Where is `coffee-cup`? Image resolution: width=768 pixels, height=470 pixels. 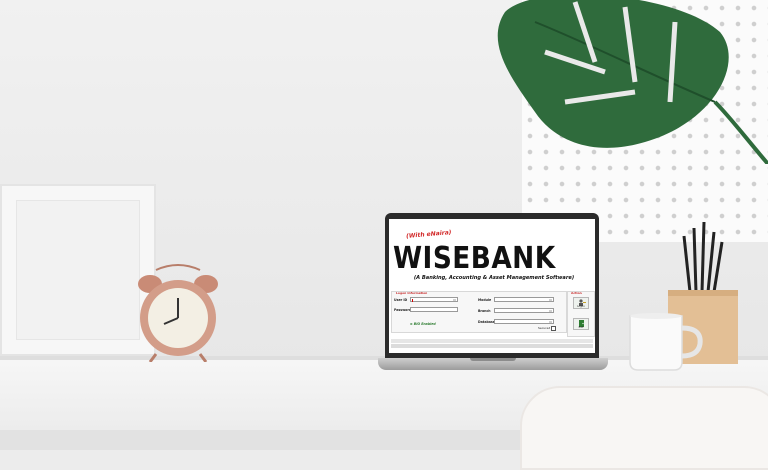 coffee-cup is located at coordinates (666, 342).